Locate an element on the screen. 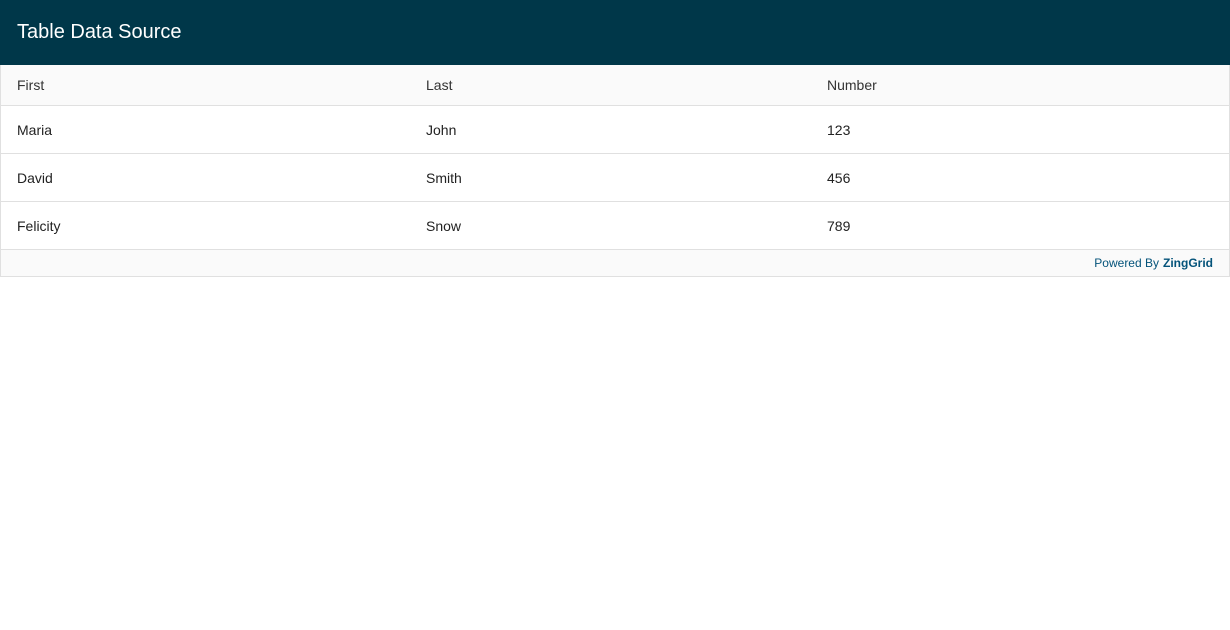  cell-last: Snow is located at coordinates (444, 225).